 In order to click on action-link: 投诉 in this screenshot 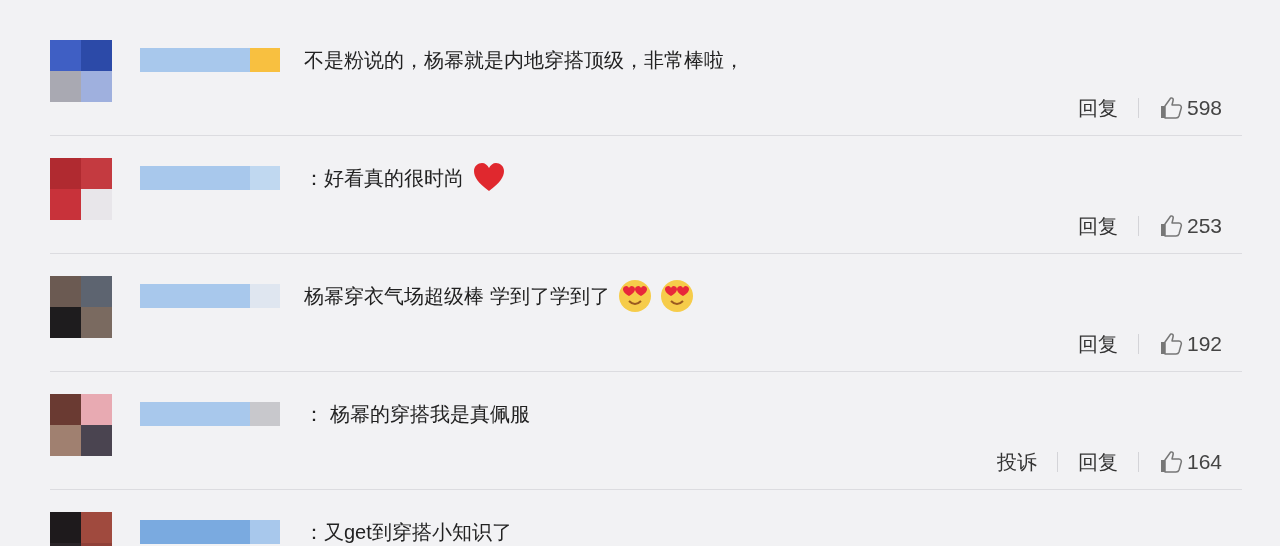, I will do `click(1016, 462)`.